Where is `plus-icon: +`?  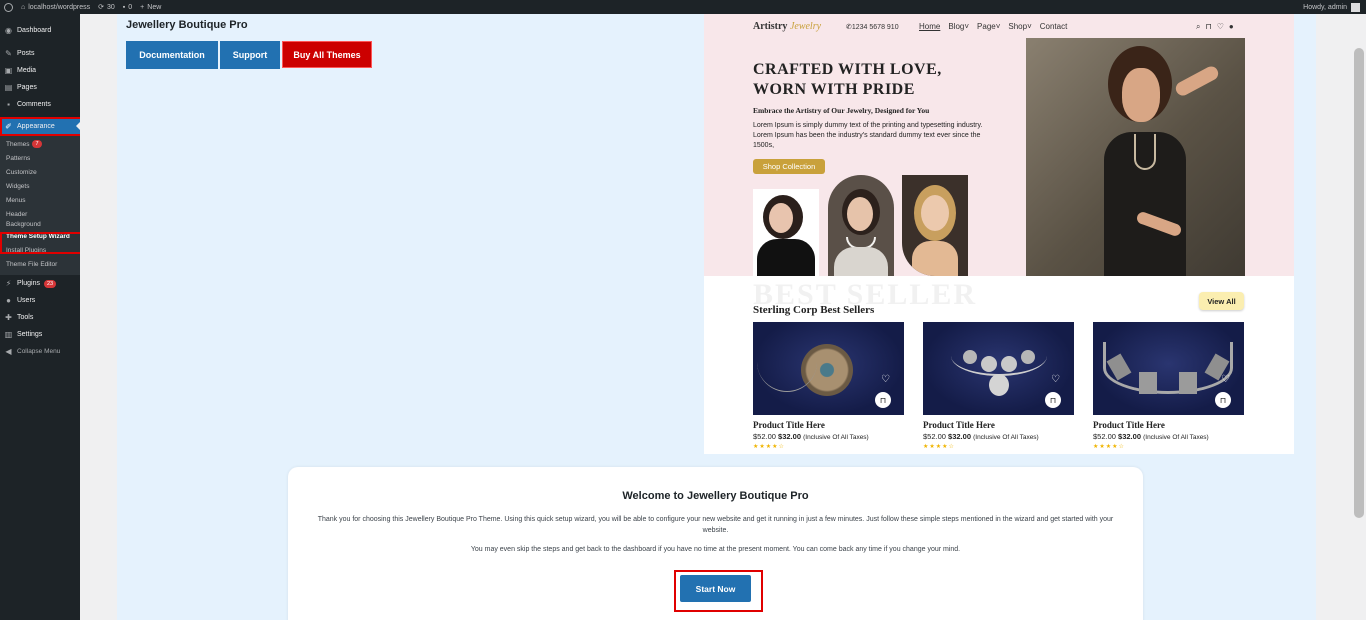
plus-icon: + is located at coordinates (142, 7).